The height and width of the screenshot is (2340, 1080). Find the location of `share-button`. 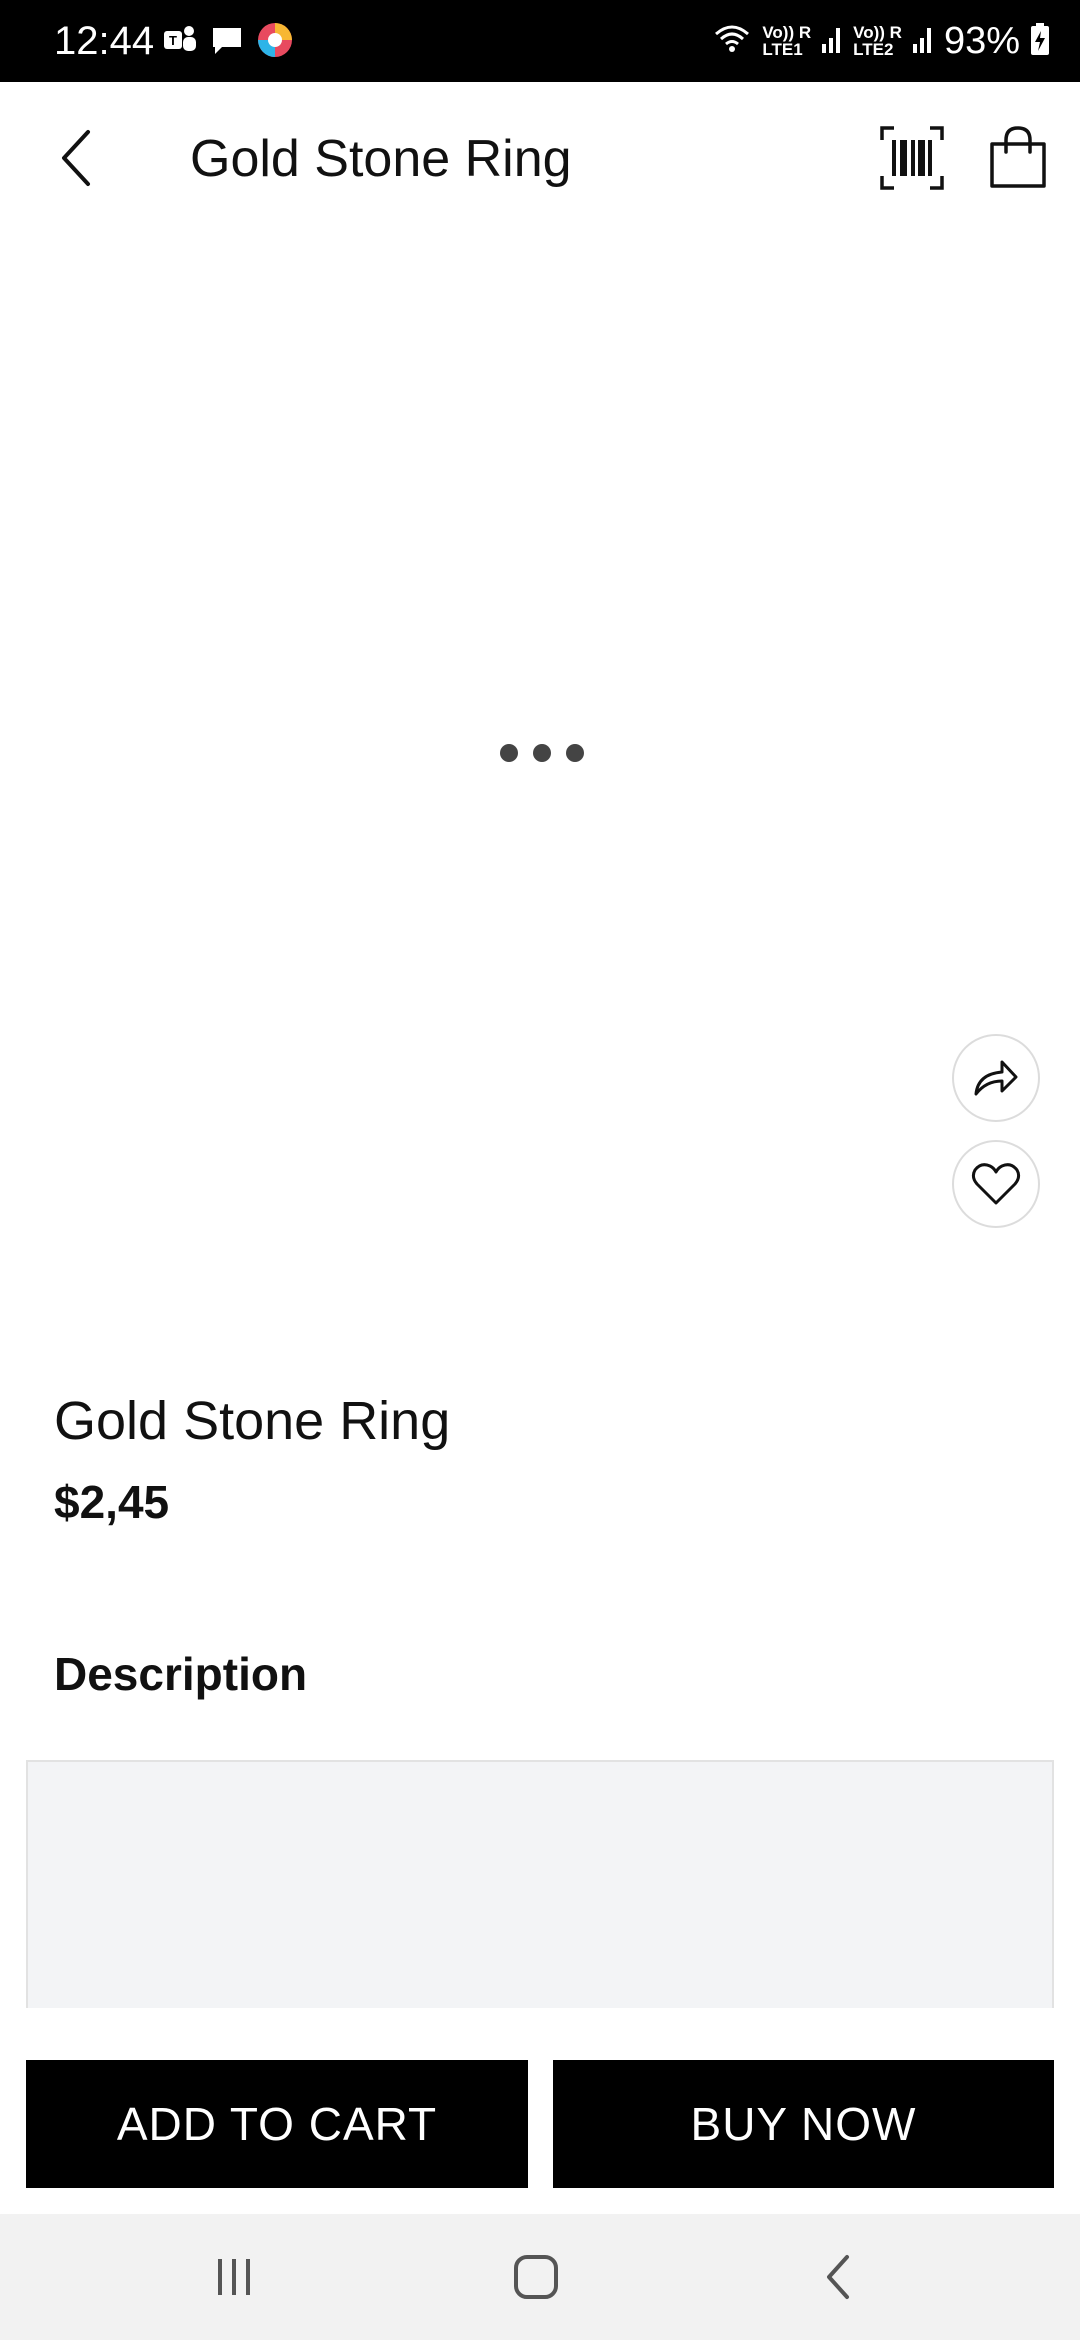

share-button is located at coordinates (996, 1078).